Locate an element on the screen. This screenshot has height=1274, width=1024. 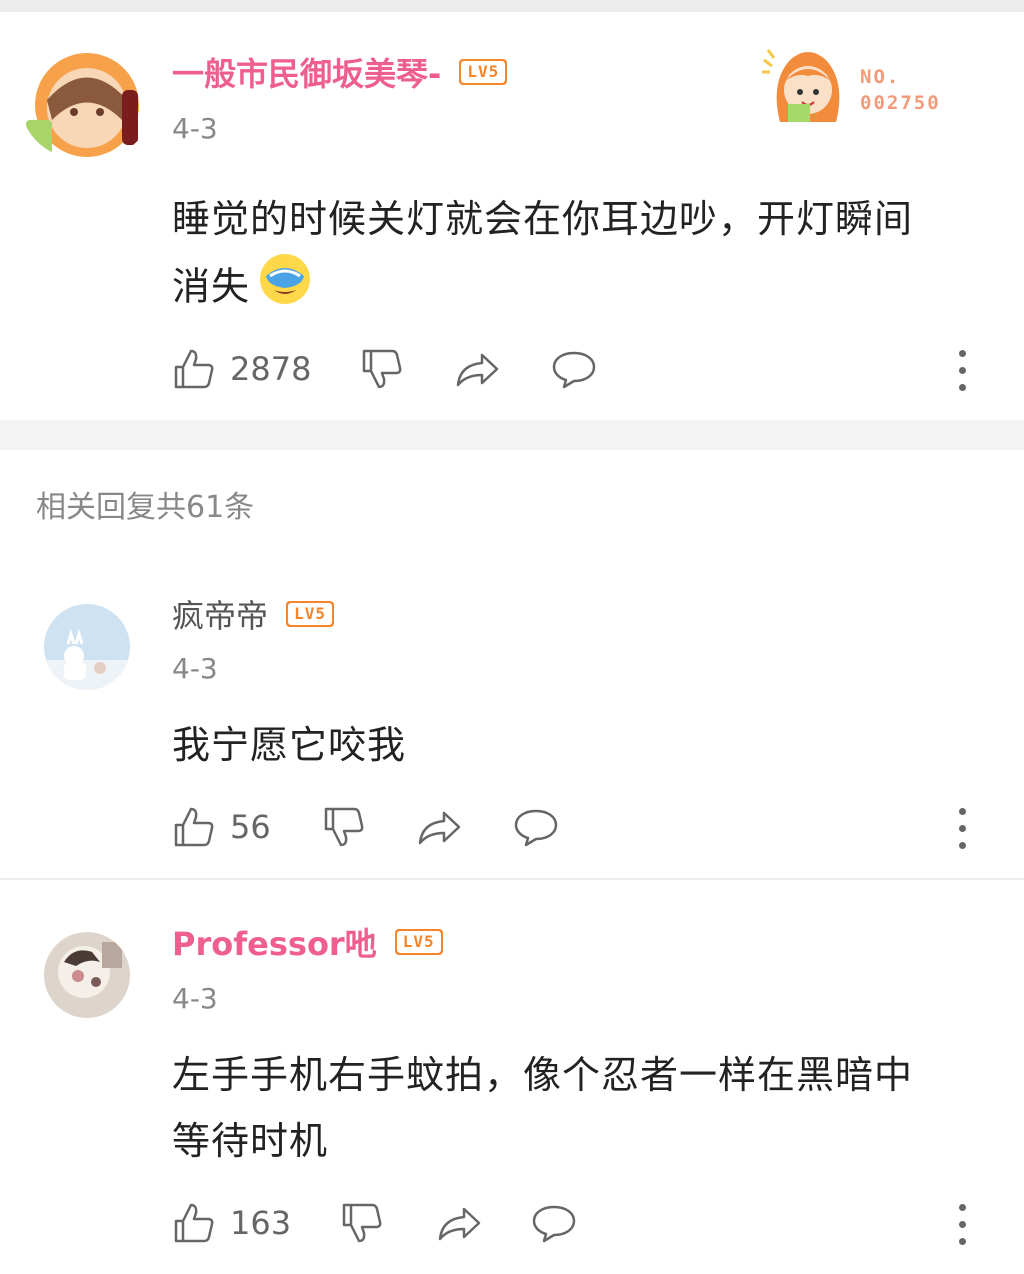
like-button: 56 is located at coordinates (221, 827).